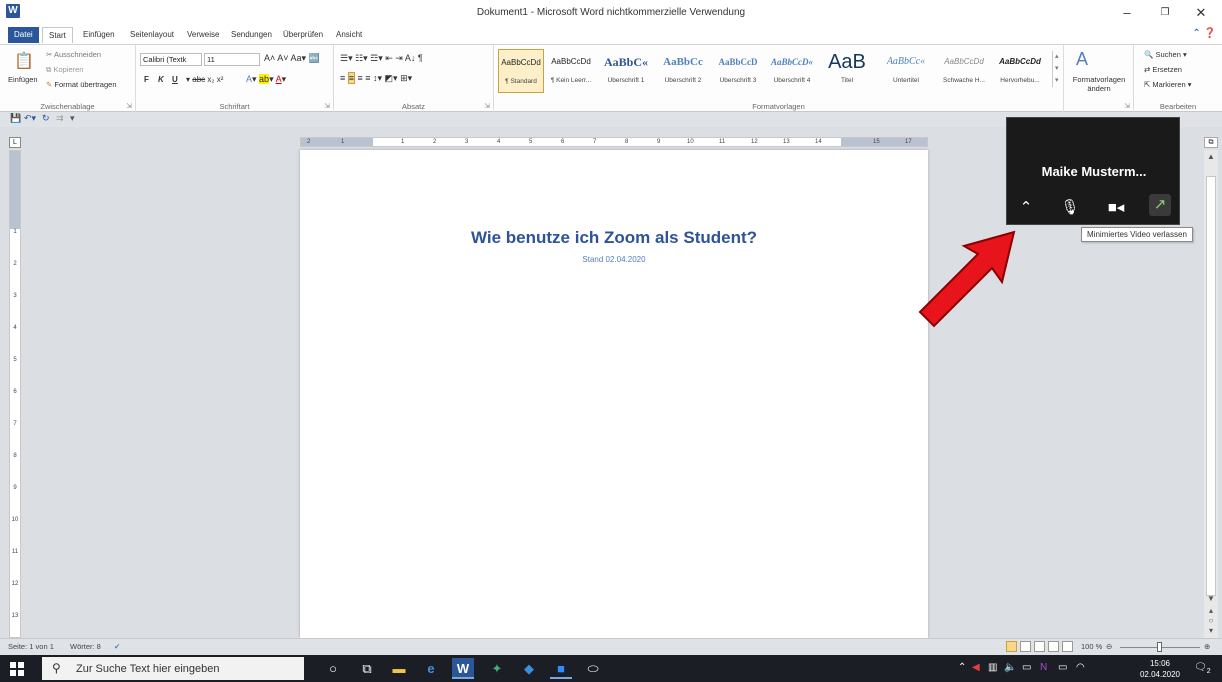 Image resolution: width=1222 pixels, height=682 pixels. I want to click on text-effects-icon: A▾ ab▾ A▾, so click(266, 79).